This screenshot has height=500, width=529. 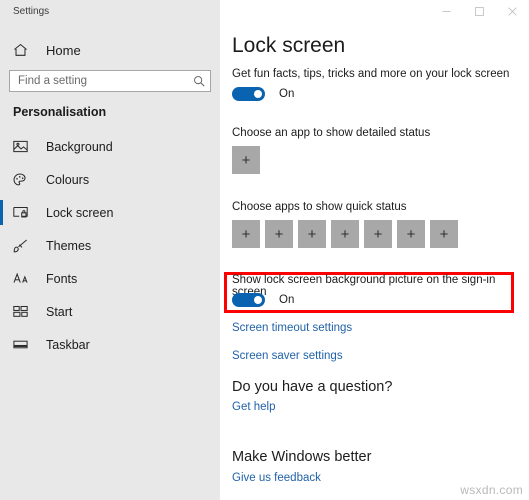 What do you see at coordinates (312, 387) in the screenshot?
I see `question-heading: Do you have a question?` at bounding box center [312, 387].